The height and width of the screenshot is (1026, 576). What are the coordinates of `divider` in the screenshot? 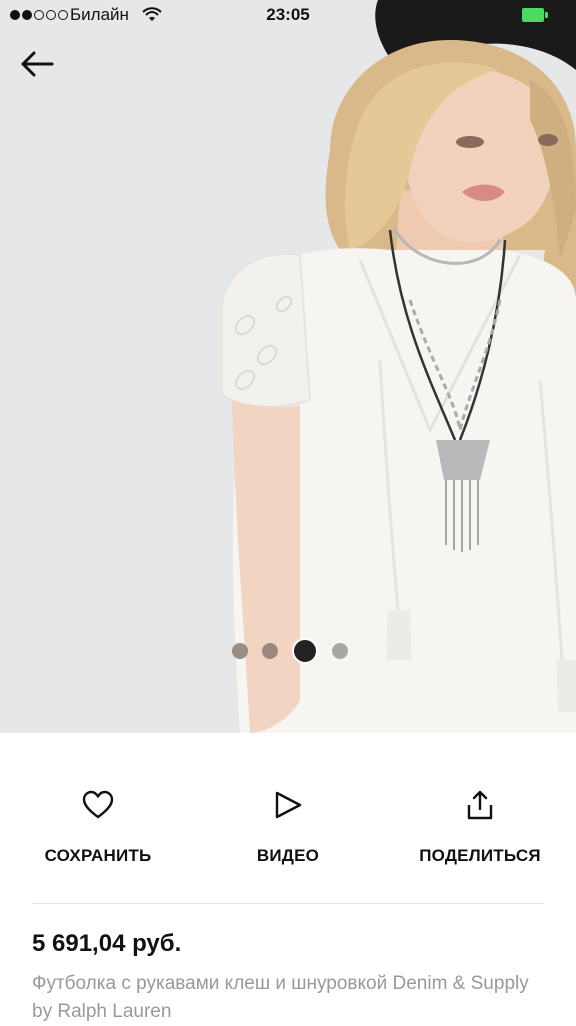 It's located at (288, 903).